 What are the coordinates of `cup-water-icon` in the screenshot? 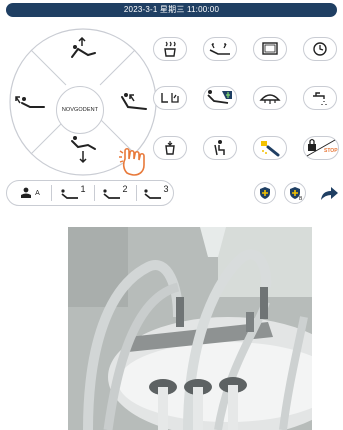 It's located at (170, 148).